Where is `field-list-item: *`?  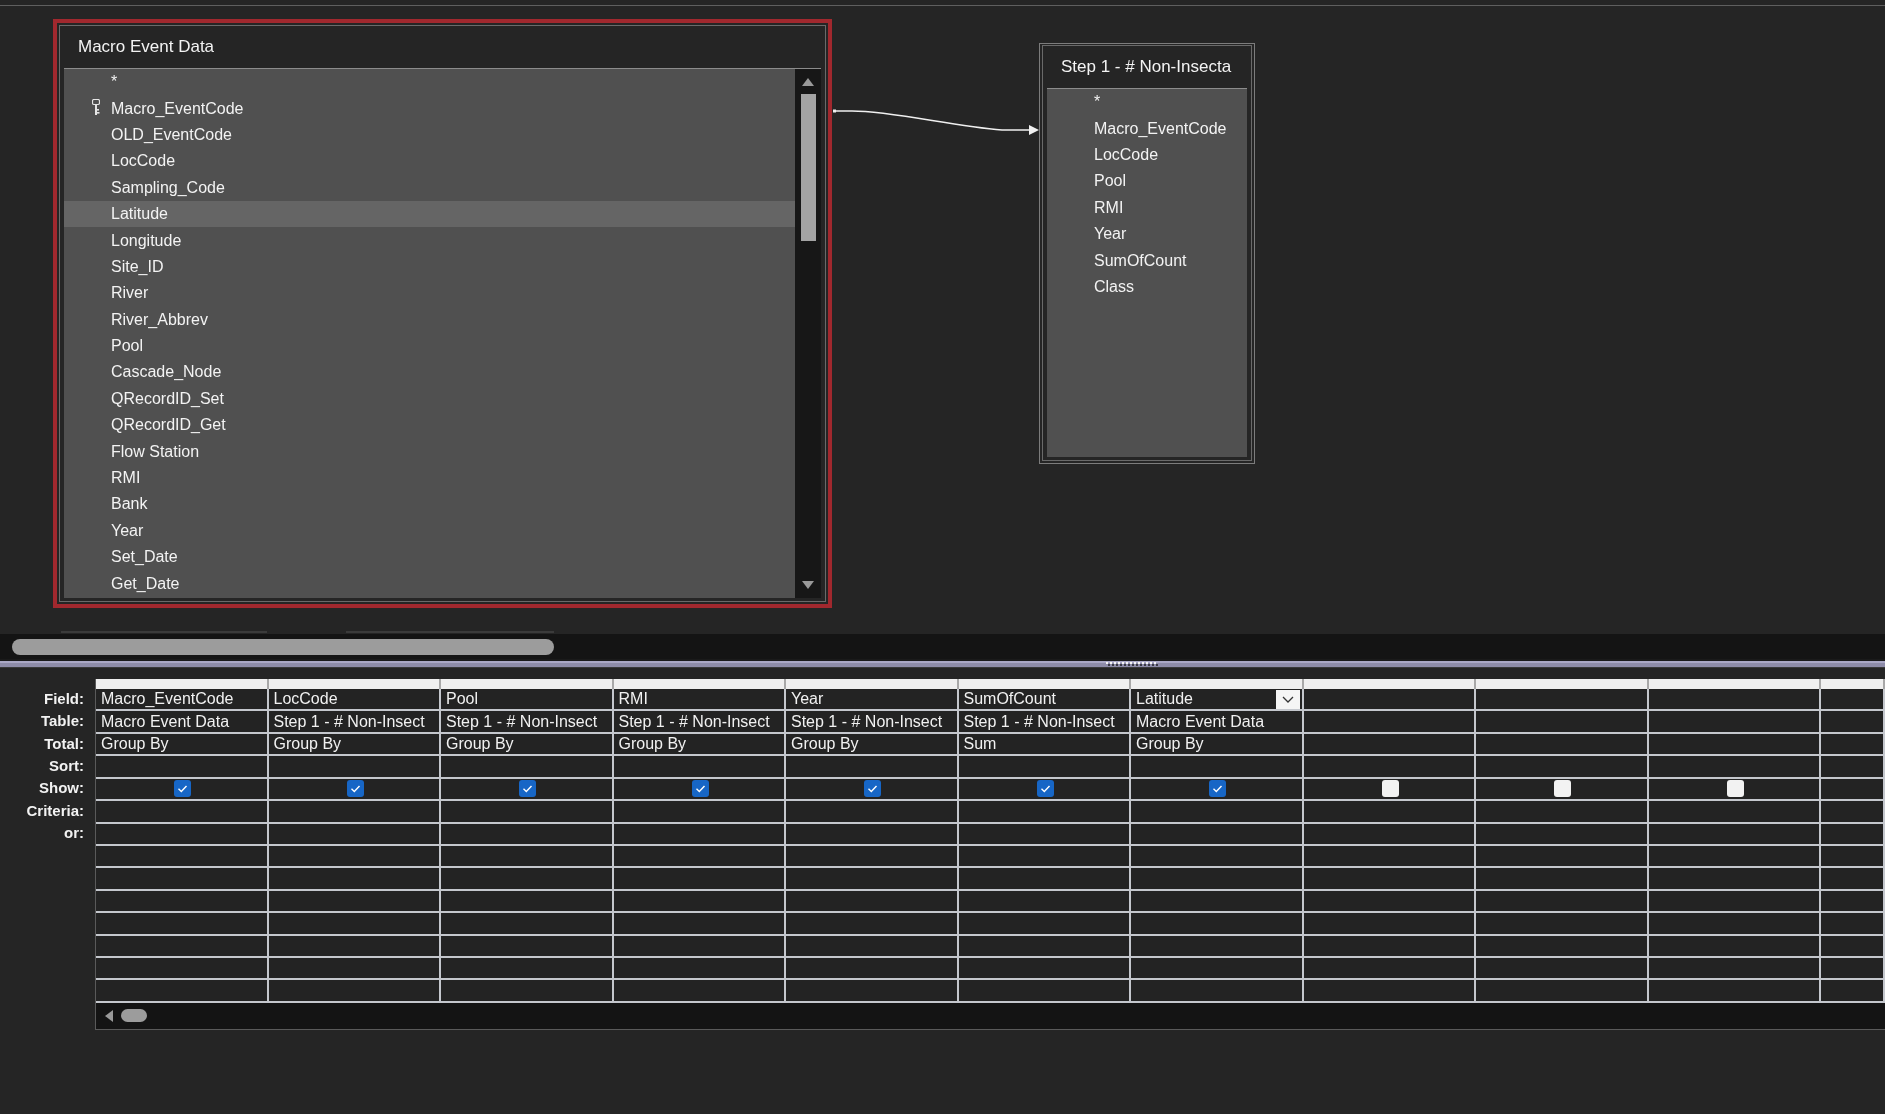 field-list-item: * is located at coordinates (429, 82).